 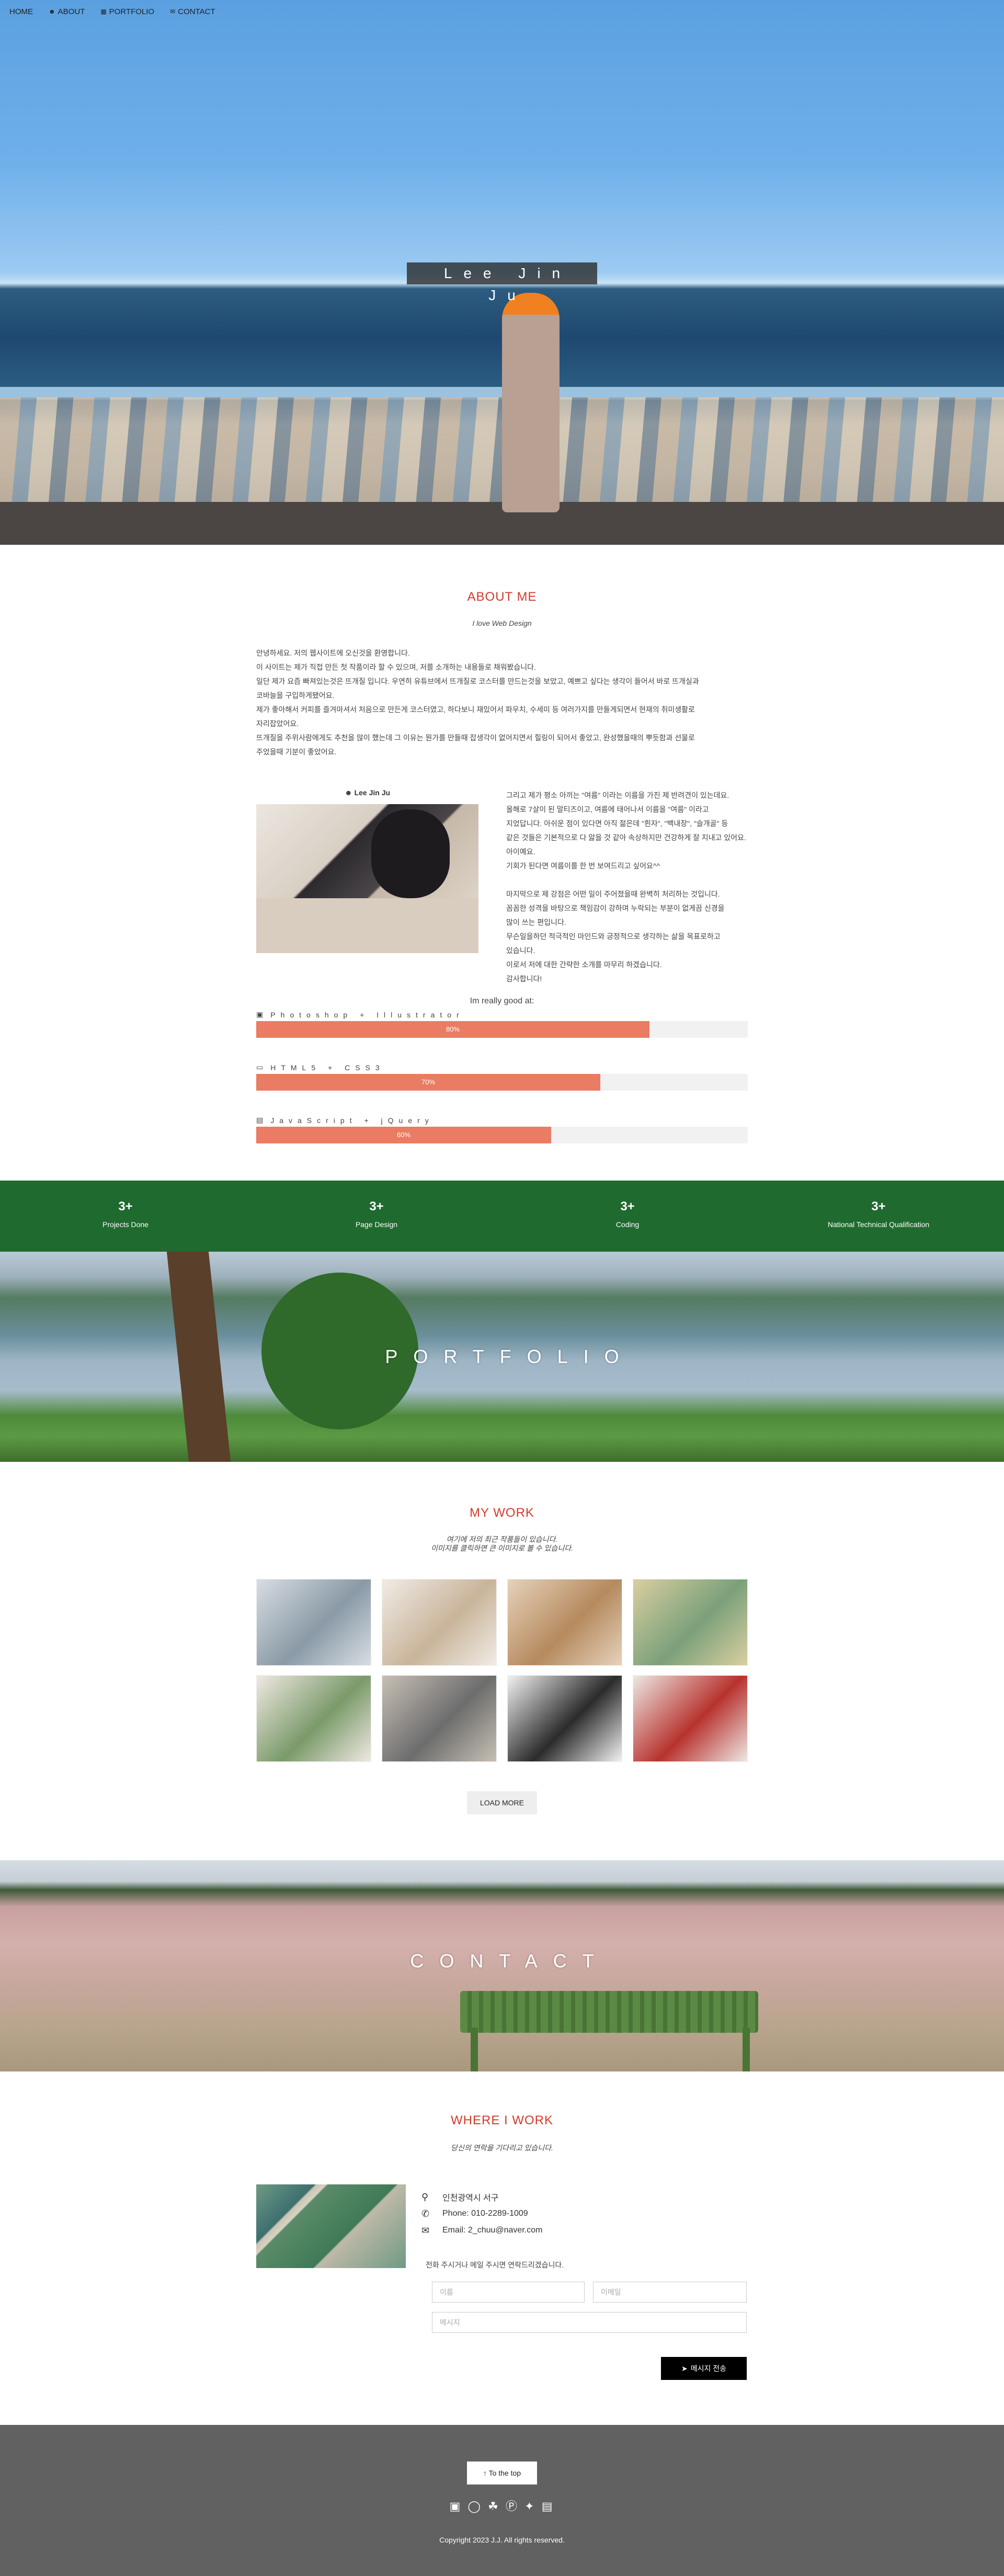 I want to click on skill-html: ▭ HTML5 + CSS3 70%, so click(x=502, y=1077).